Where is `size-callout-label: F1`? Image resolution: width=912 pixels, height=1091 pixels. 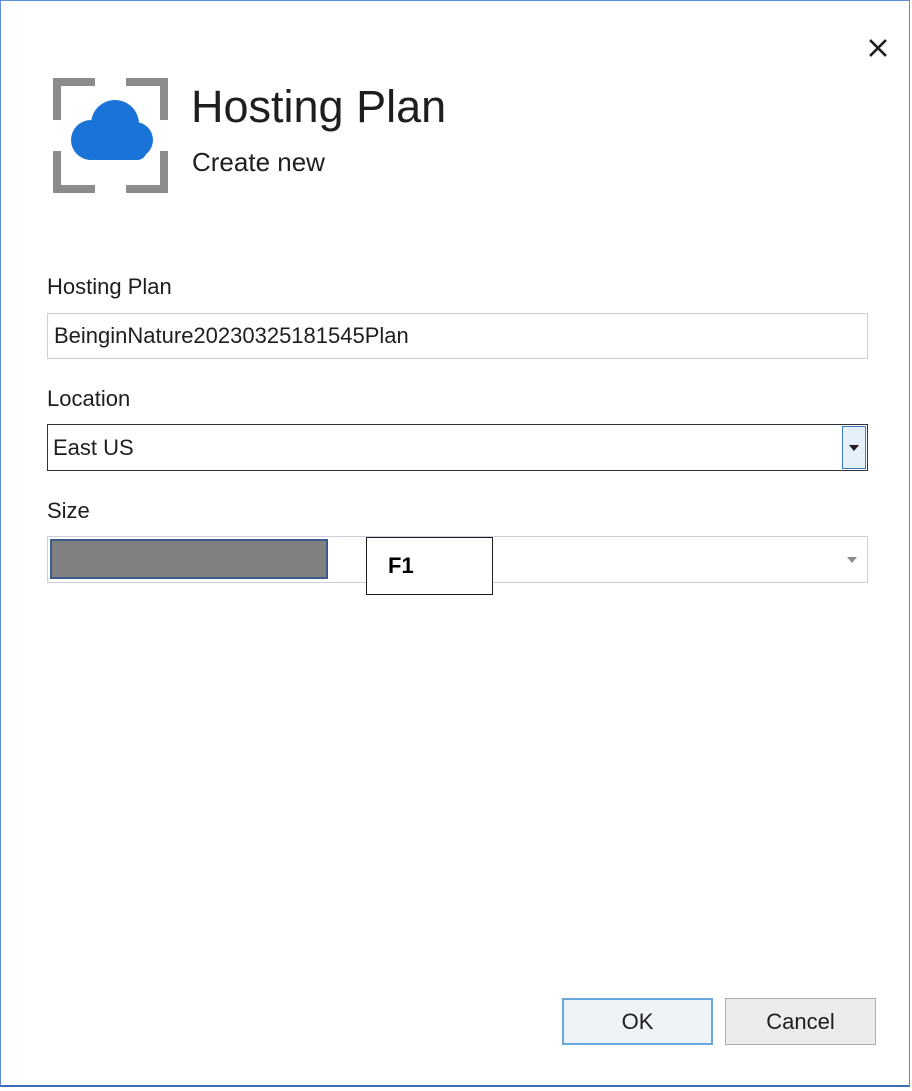
size-callout-label: F1 is located at coordinates (429, 566).